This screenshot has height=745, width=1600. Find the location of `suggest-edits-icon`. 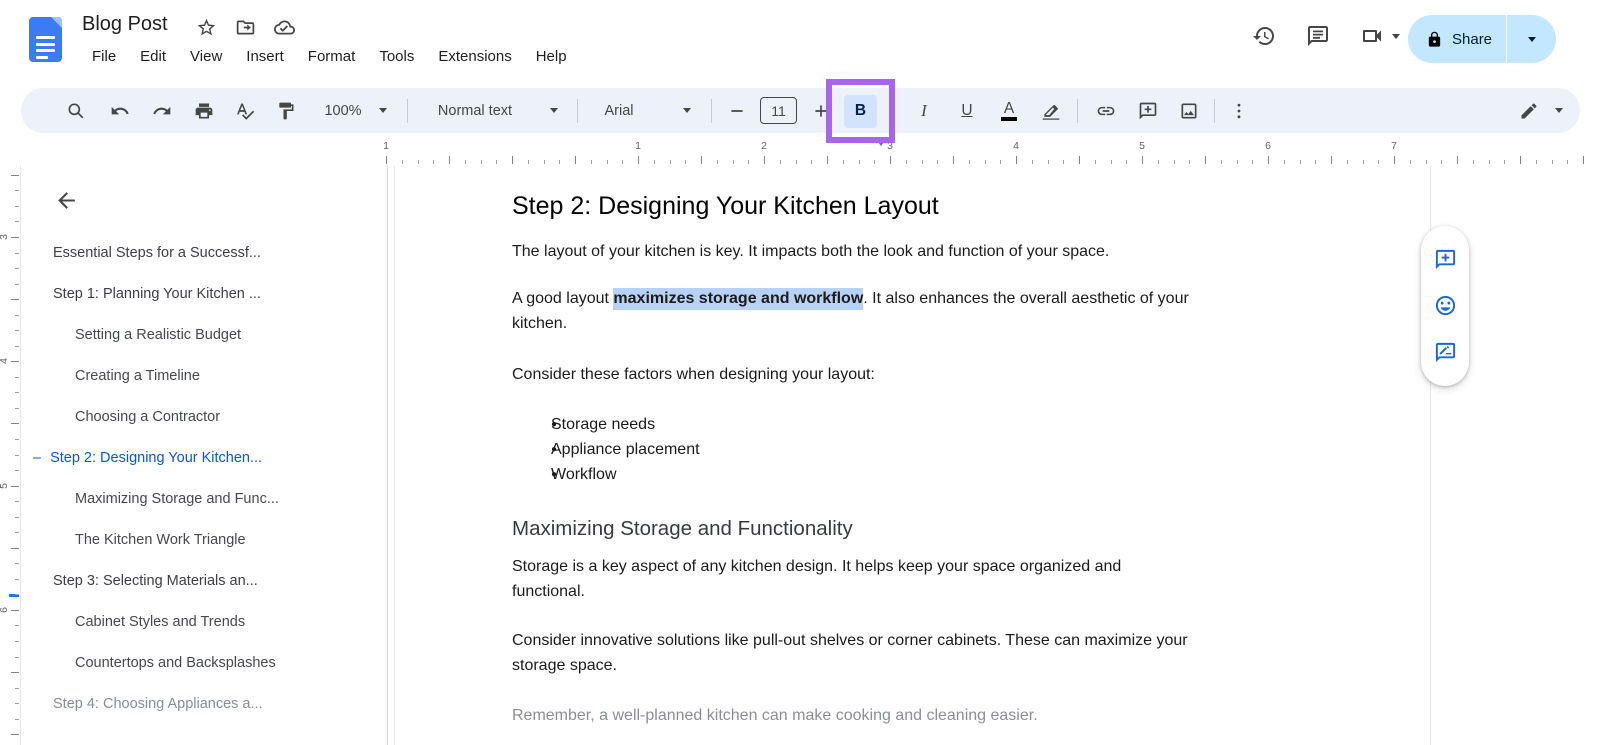

suggest-edits-icon is located at coordinates (1445, 352).